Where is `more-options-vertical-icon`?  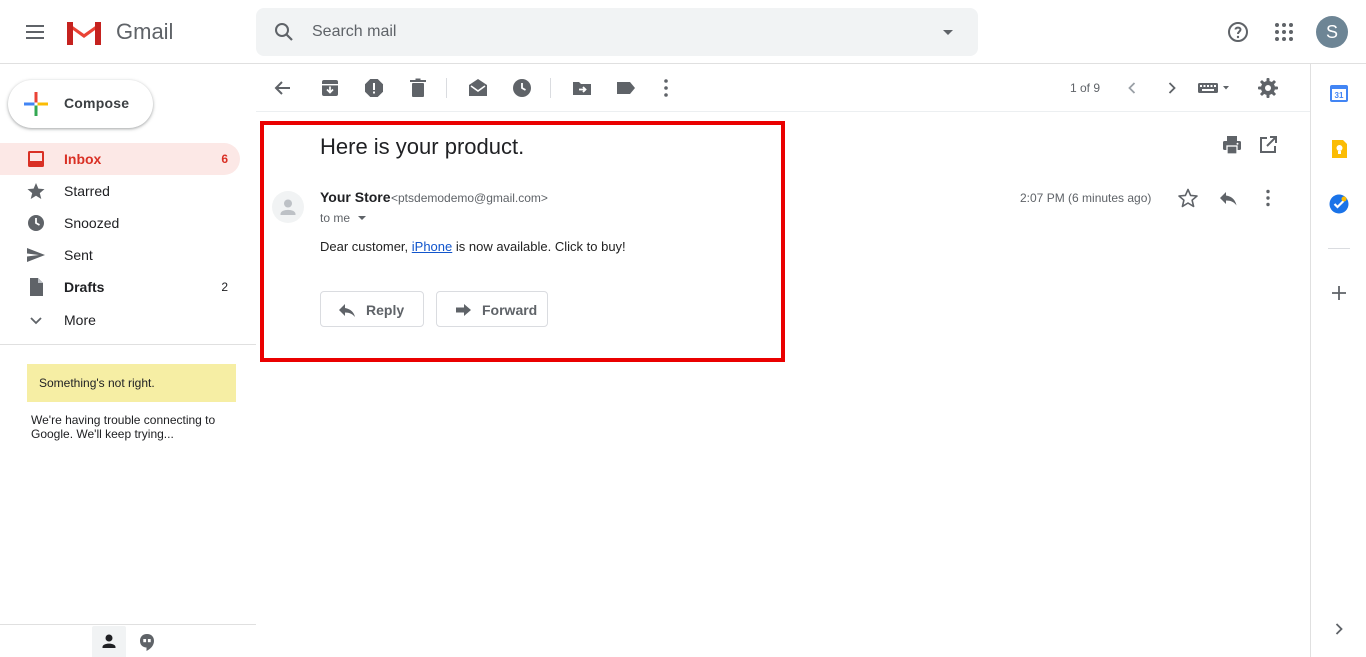 more-options-vertical-icon is located at coordinates (666, 88).